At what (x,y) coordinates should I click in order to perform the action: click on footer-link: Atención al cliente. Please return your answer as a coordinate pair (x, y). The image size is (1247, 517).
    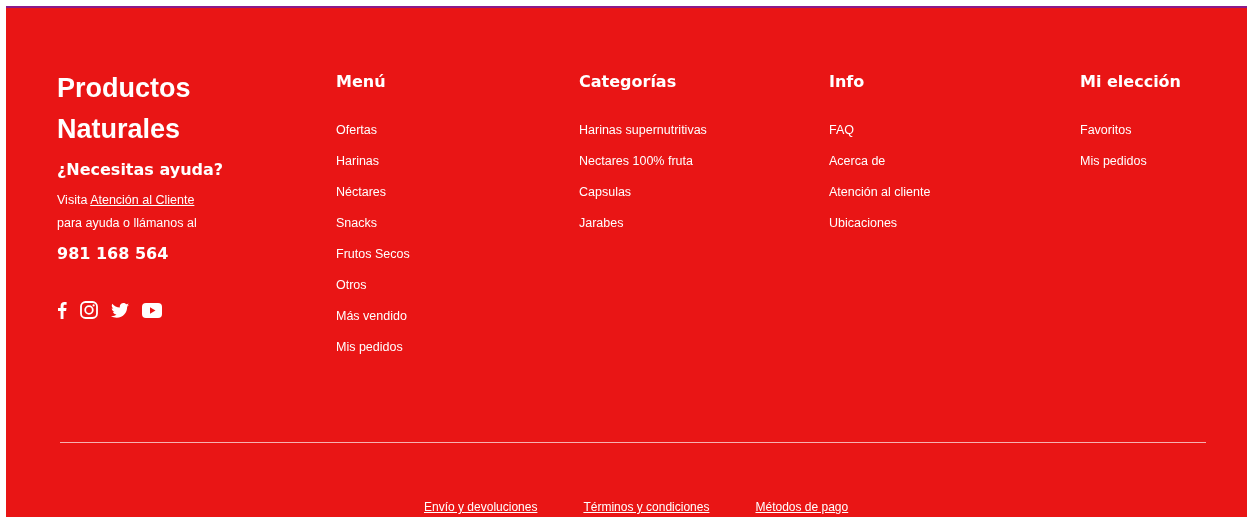
    Looking at the image, I should click on (880, 192).